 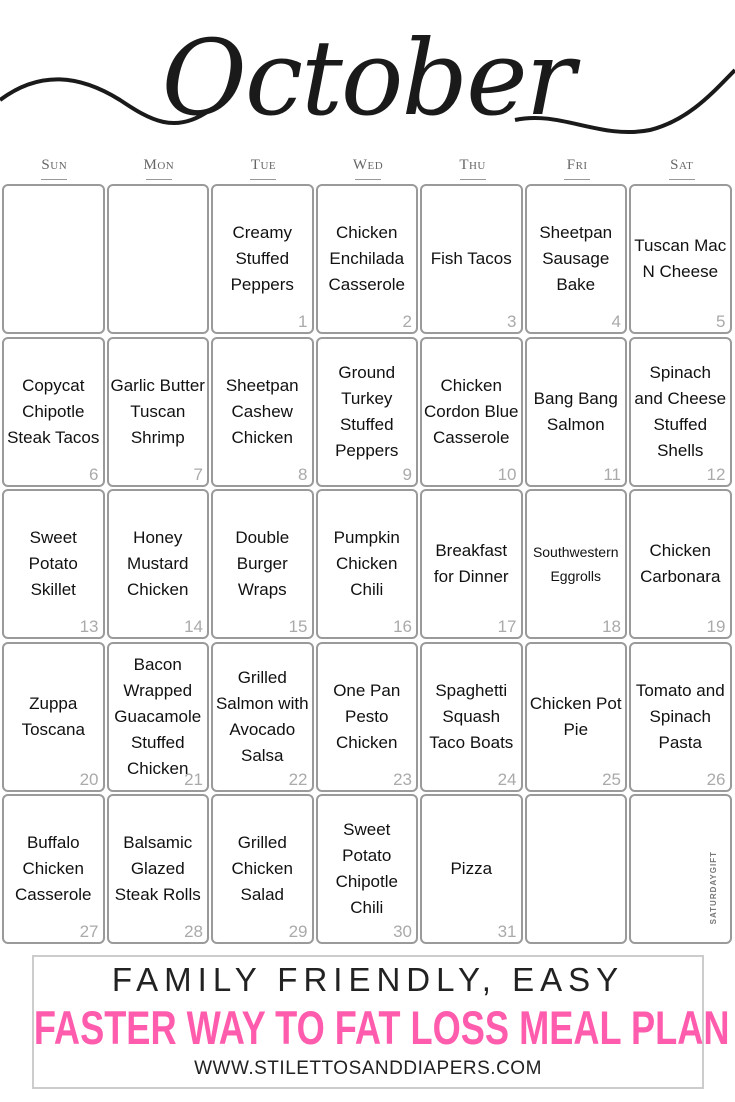 I want to click on calendar-day-cell: Honey Mustard Chicken 14, so click(x=157, y=564).